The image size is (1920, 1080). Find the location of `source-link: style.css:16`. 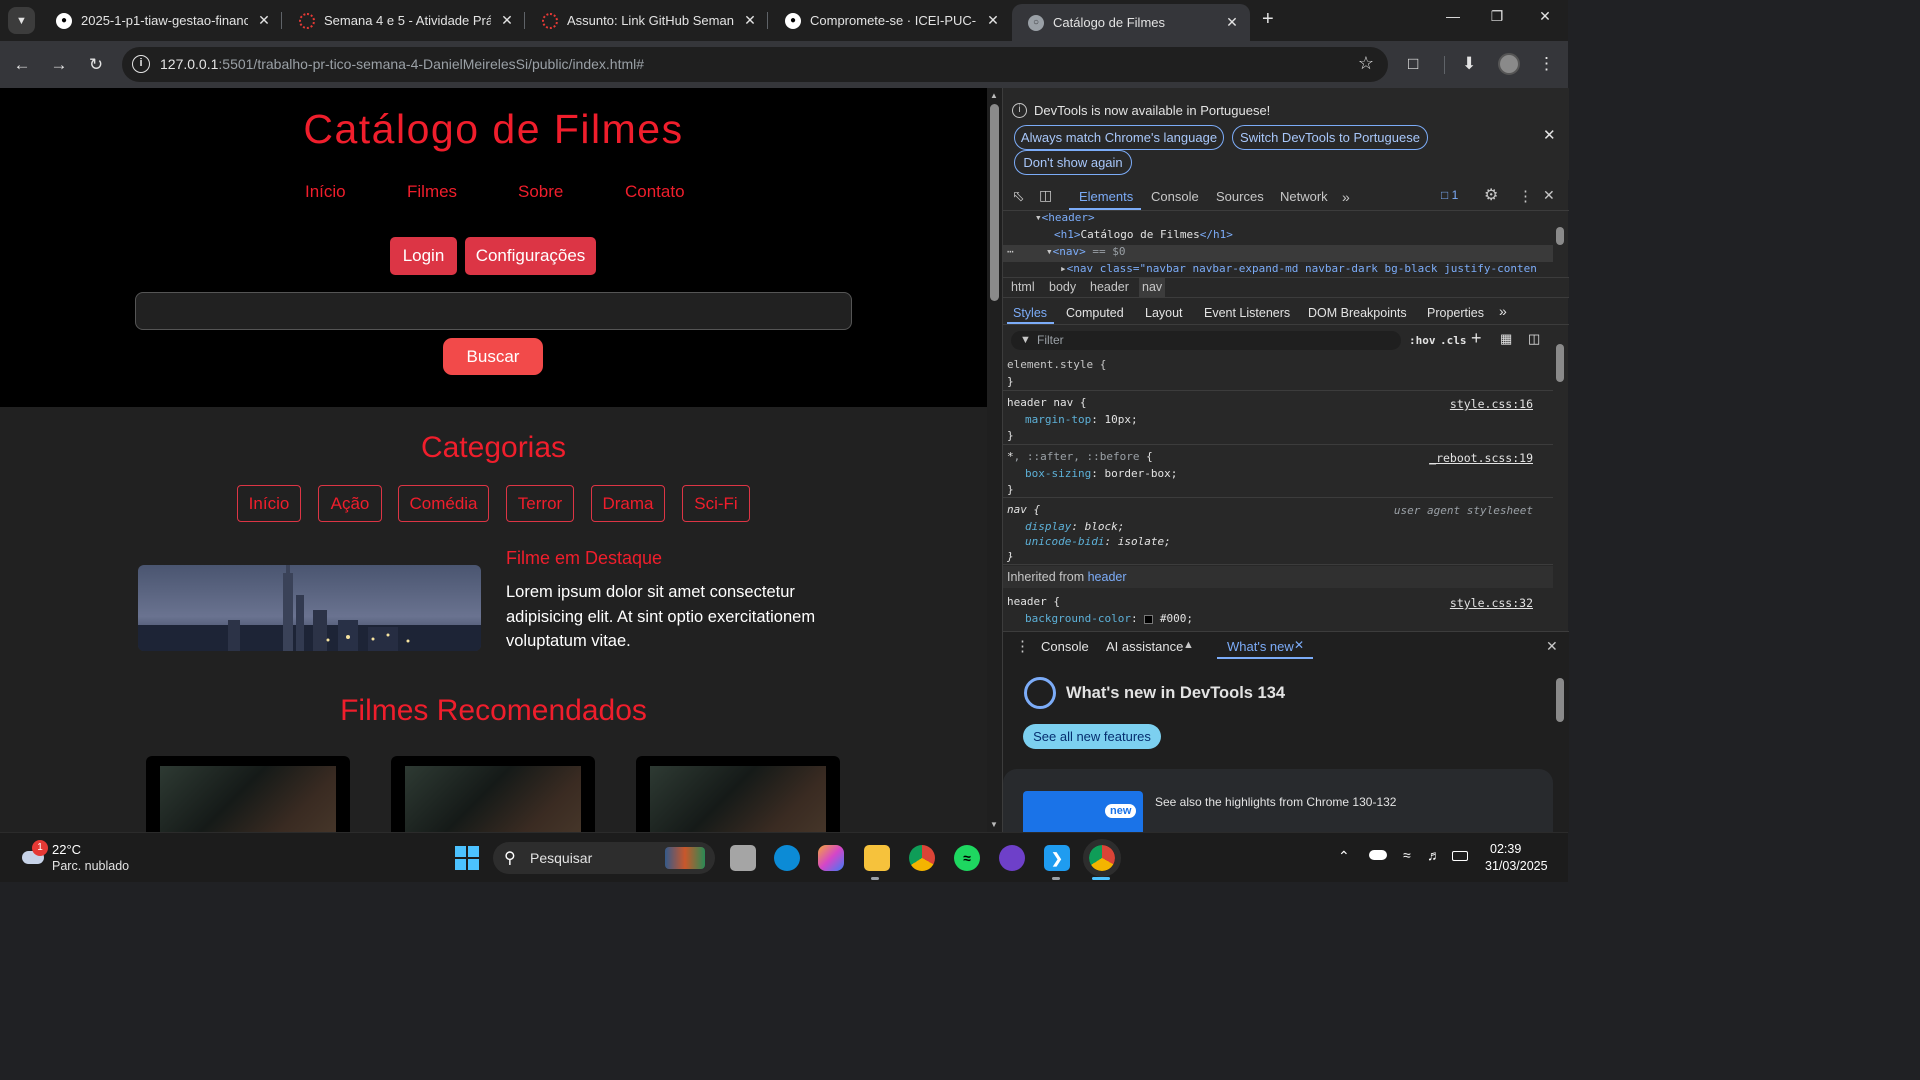

source-link: style.css:16 is located at coordinates (1491, 404).